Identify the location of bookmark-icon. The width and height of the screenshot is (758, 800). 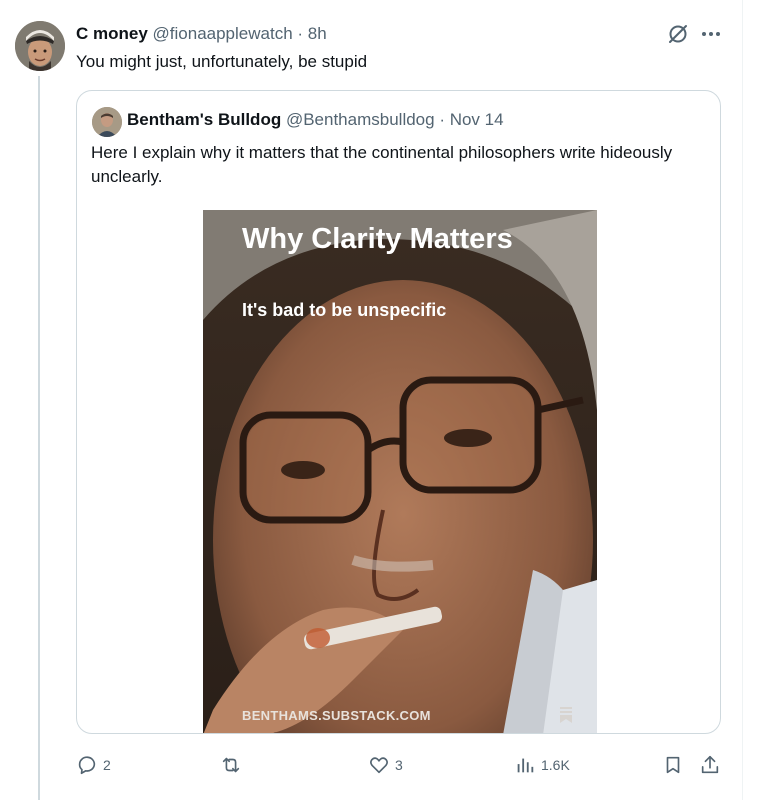
(673, 765).